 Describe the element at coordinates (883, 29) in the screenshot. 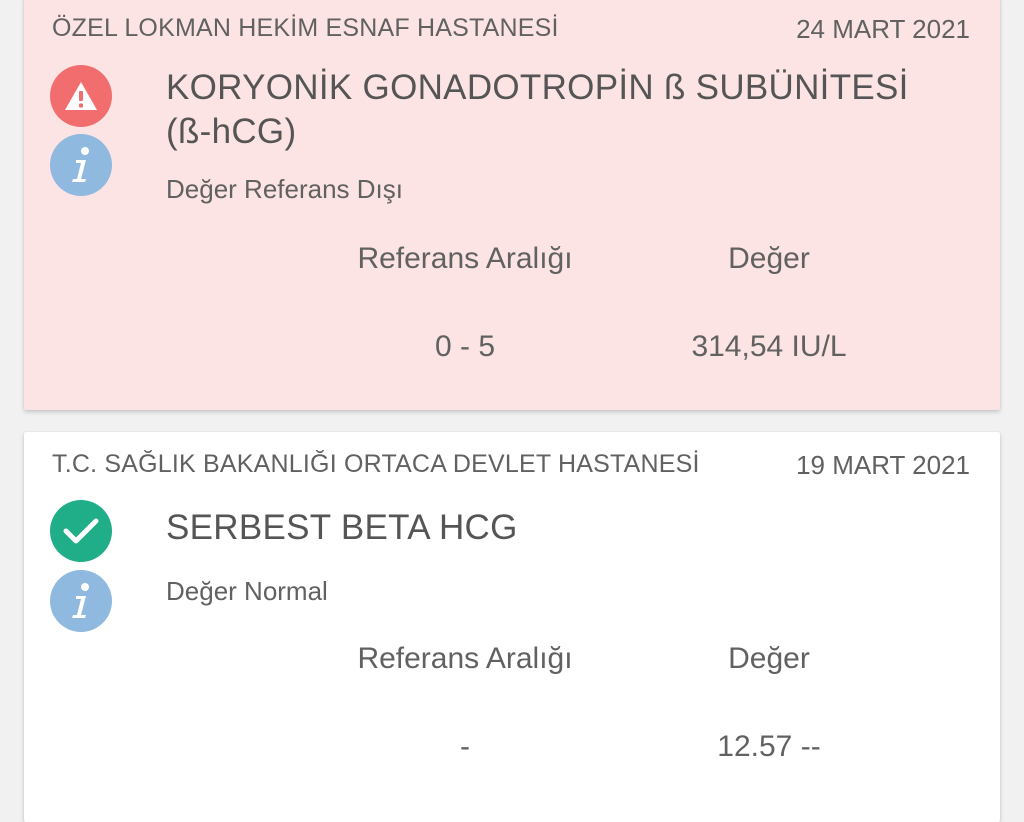

I see `result-date: 24 MART 2021` at that location.